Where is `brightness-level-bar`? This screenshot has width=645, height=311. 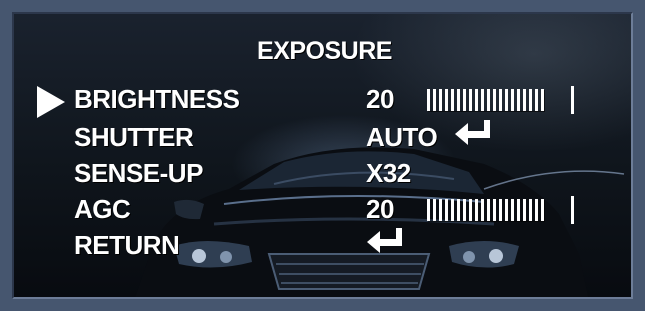 brightness-level-bar is located at coordinates (485, 100).